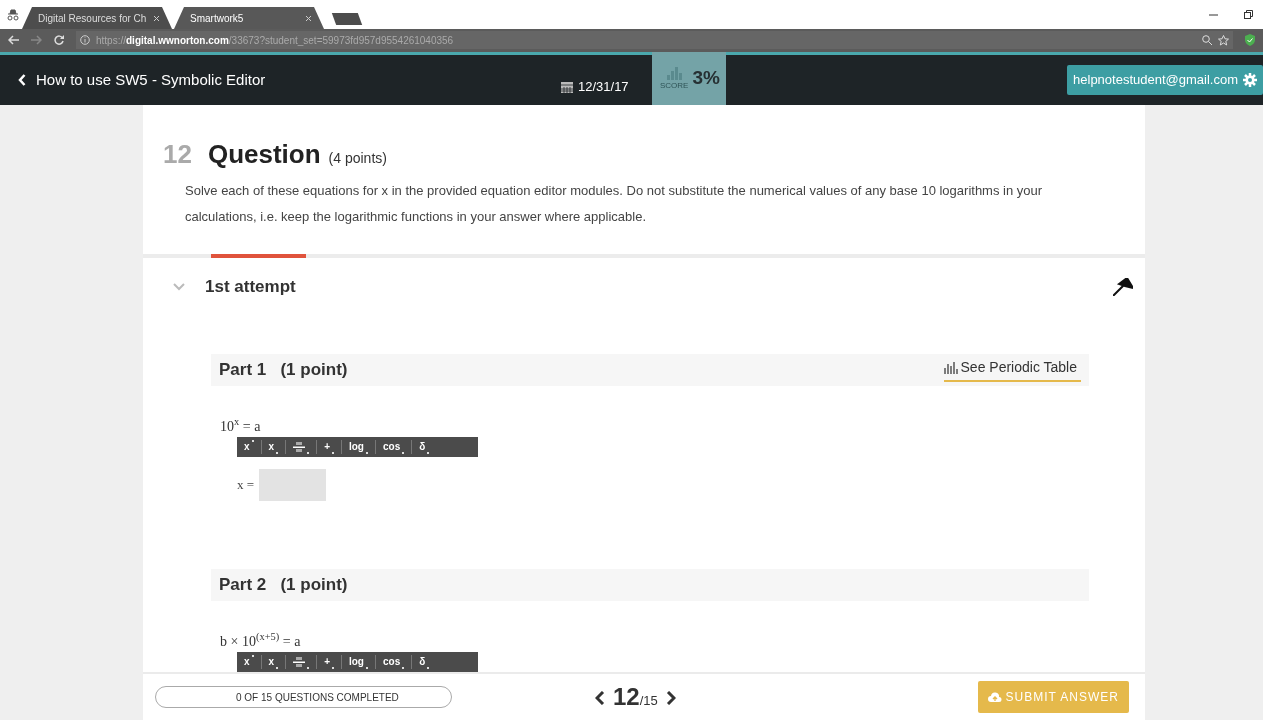 This screenshot has width=1263, height=720. What do you see at coordinates (283, 369) in the screenshot?
I see `part-title: Part 1 (1 point)` at bounding box center [283, 369].